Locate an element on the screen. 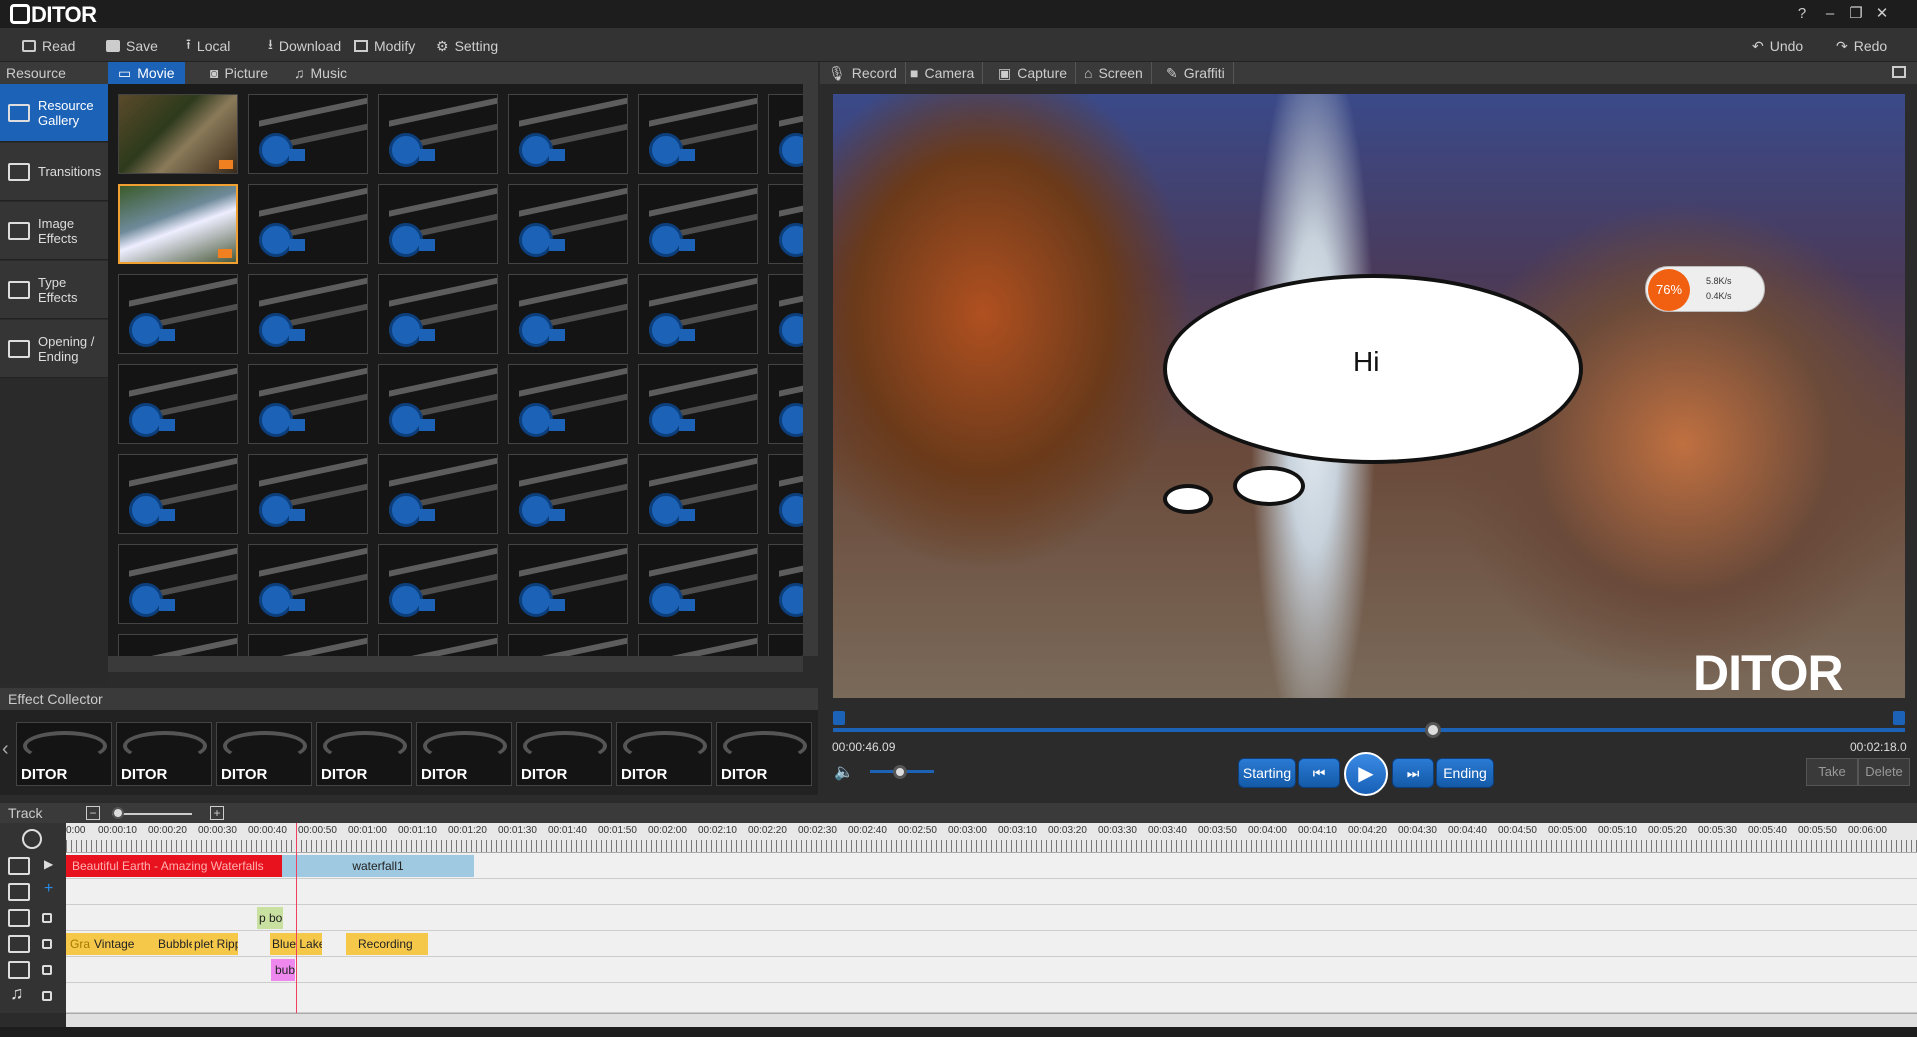 The width and height of the screenshot is (1917, 1037). effect-clip: Graffiti is located at coordinates (78, 944).